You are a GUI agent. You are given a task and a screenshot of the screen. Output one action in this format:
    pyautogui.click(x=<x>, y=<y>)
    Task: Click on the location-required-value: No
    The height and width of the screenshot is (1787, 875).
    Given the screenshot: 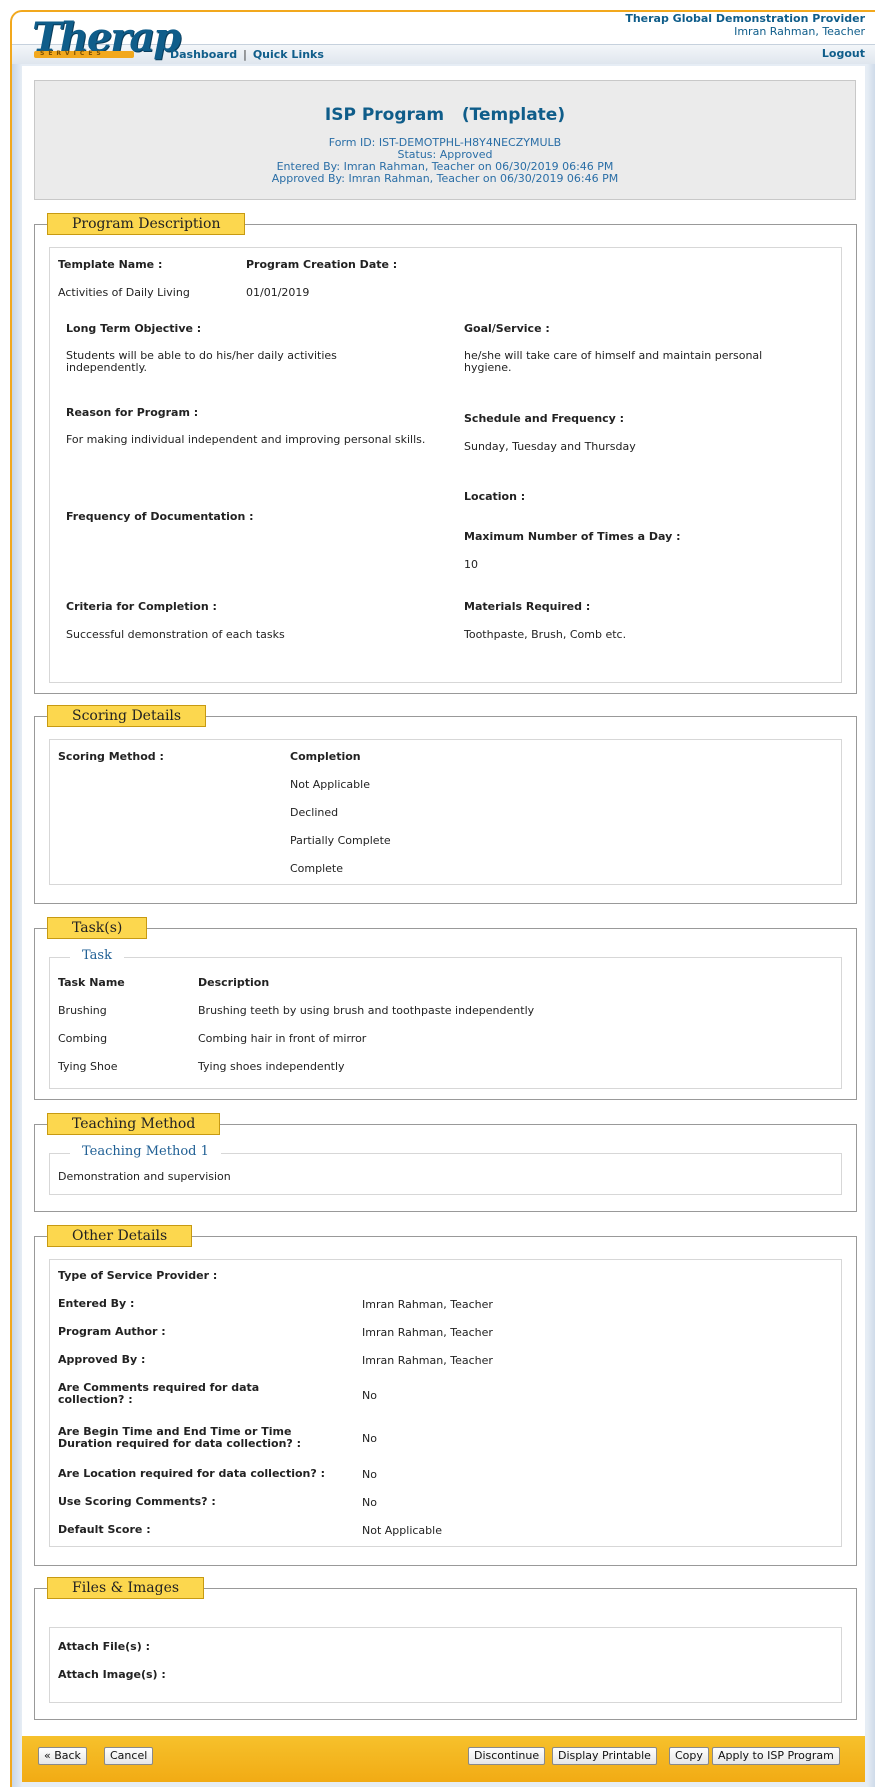 What is the action you would take?
    pyautogui.click(x=369, y=1474)
    